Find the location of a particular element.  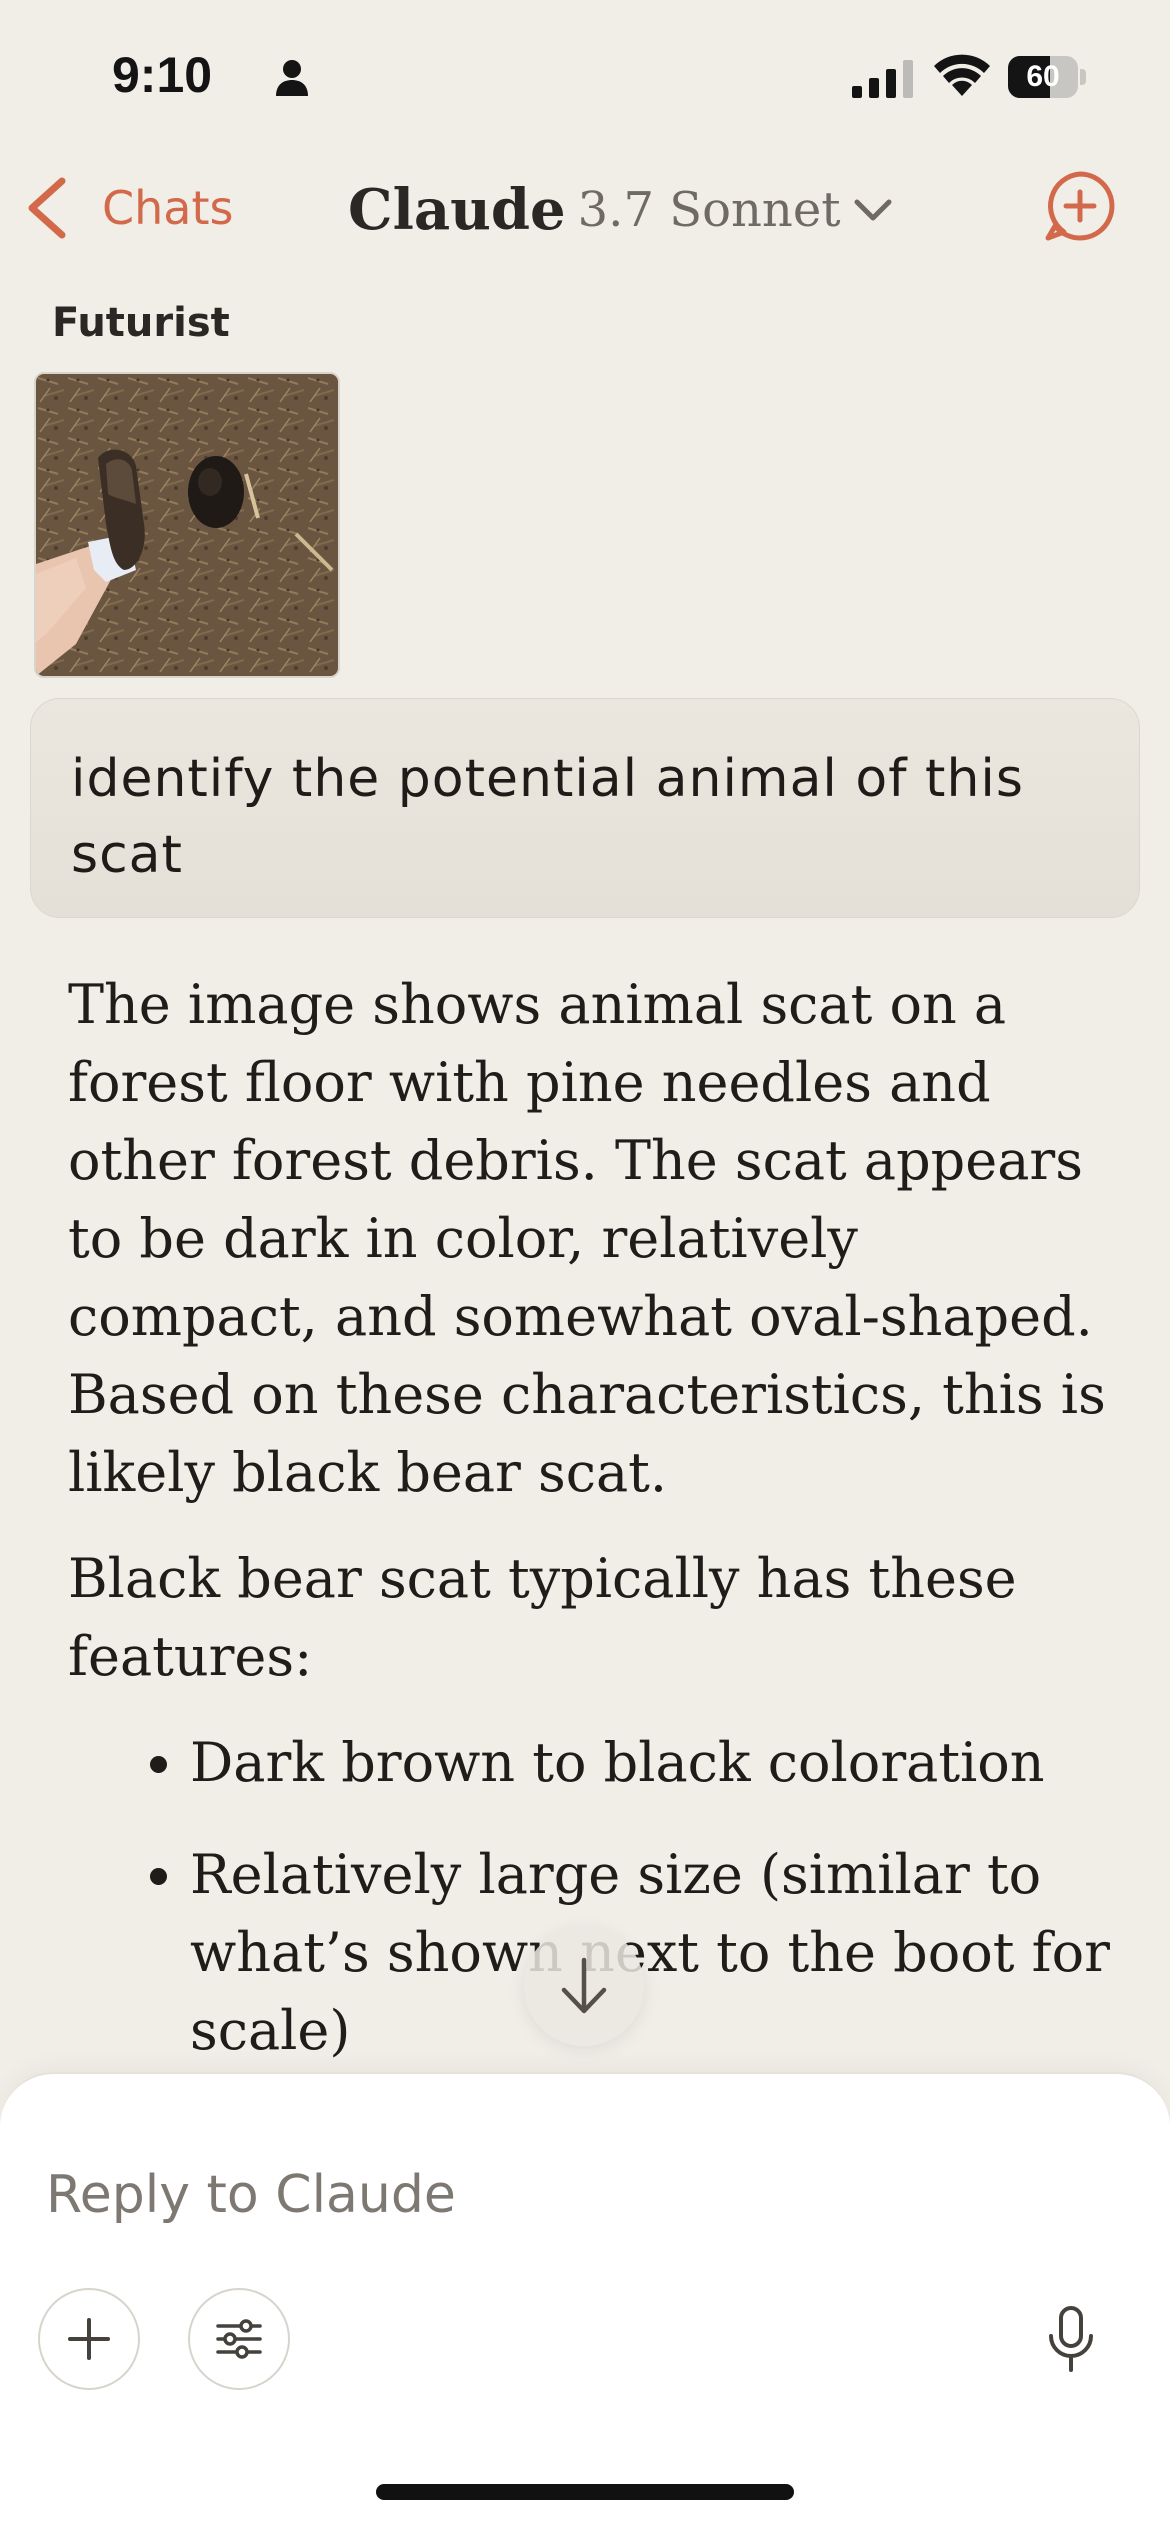

microphone-button is located at coordinates (1071, 2339).